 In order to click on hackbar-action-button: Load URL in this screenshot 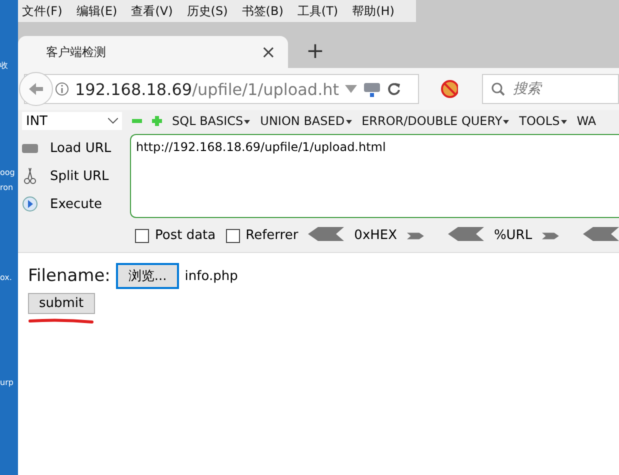, I will do `click(72, 148)`.